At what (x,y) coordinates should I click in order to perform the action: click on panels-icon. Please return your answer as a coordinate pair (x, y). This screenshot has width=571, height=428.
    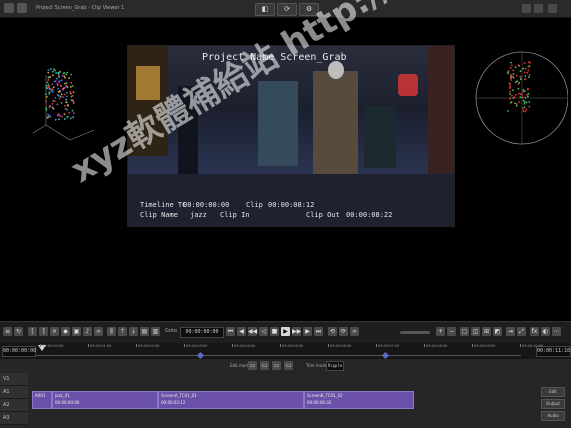
    Looking at the image, I should click on (538, 8).